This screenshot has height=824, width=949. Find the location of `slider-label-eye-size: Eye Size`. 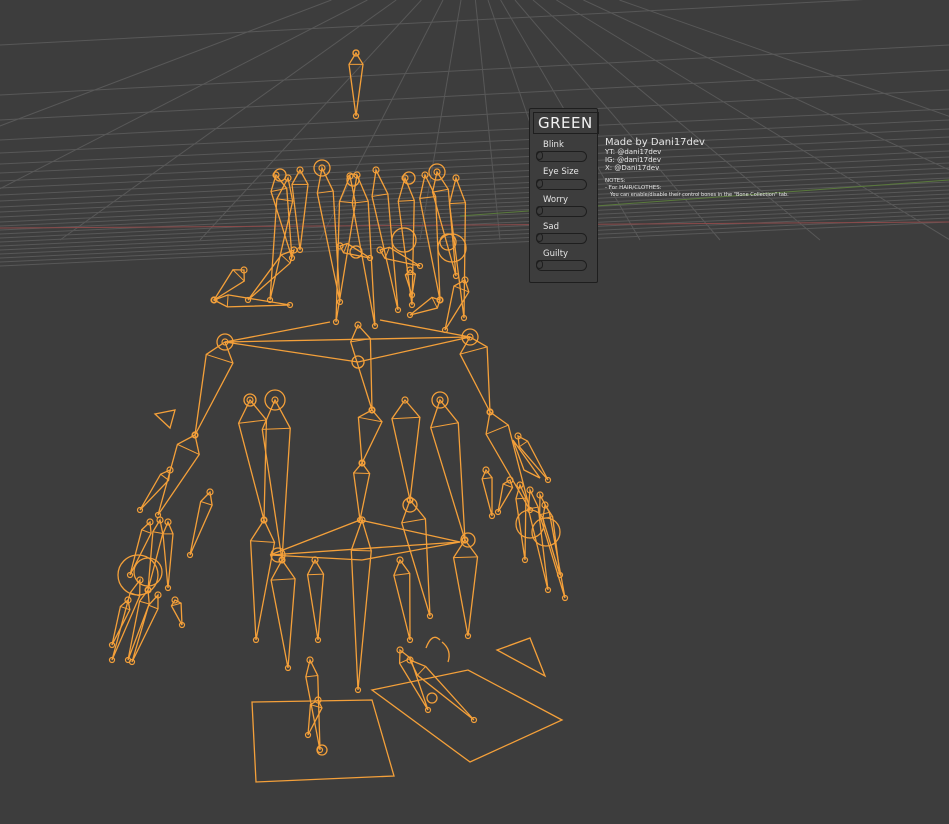

slider-label-eye-size: Eye Size is located at coordinates (561, 172).